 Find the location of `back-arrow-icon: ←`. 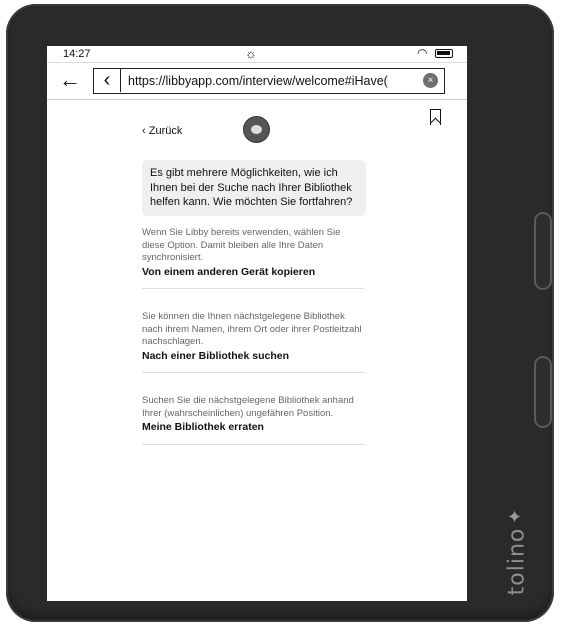

back-arrow-icon: ← is located at coordinates (70, 80).